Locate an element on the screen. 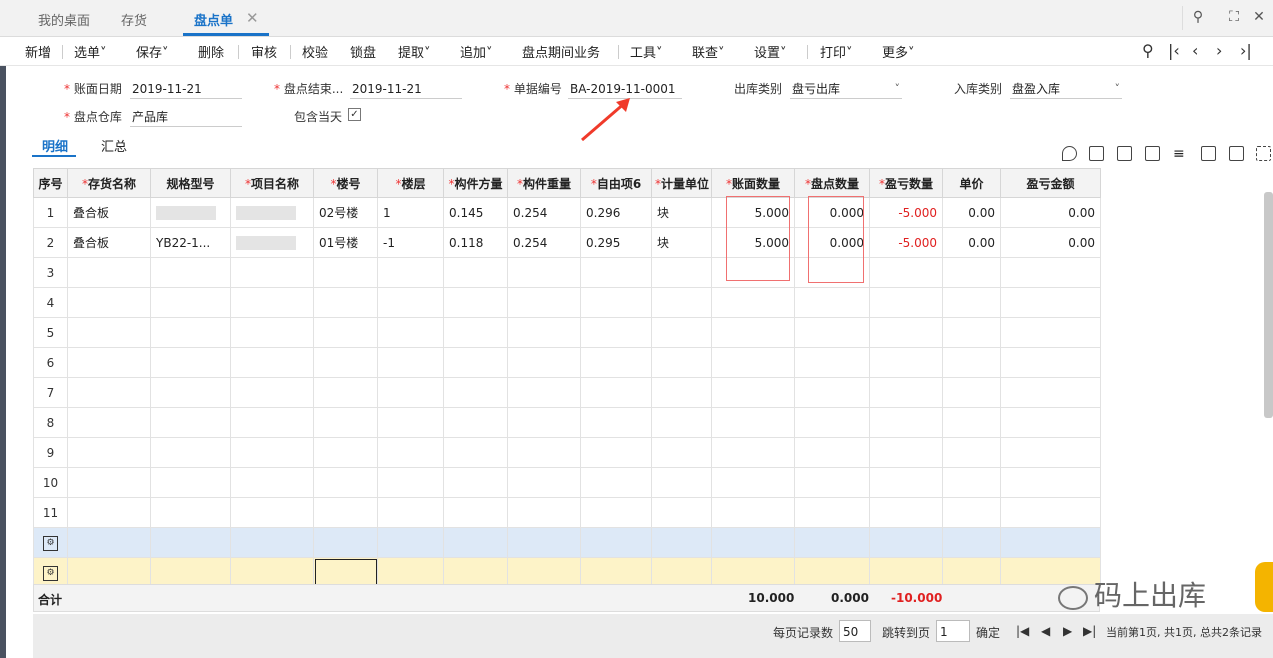 The width and height of the screenshot is (1273, 658). table-row: 7 is located at coordinates (567, 392).